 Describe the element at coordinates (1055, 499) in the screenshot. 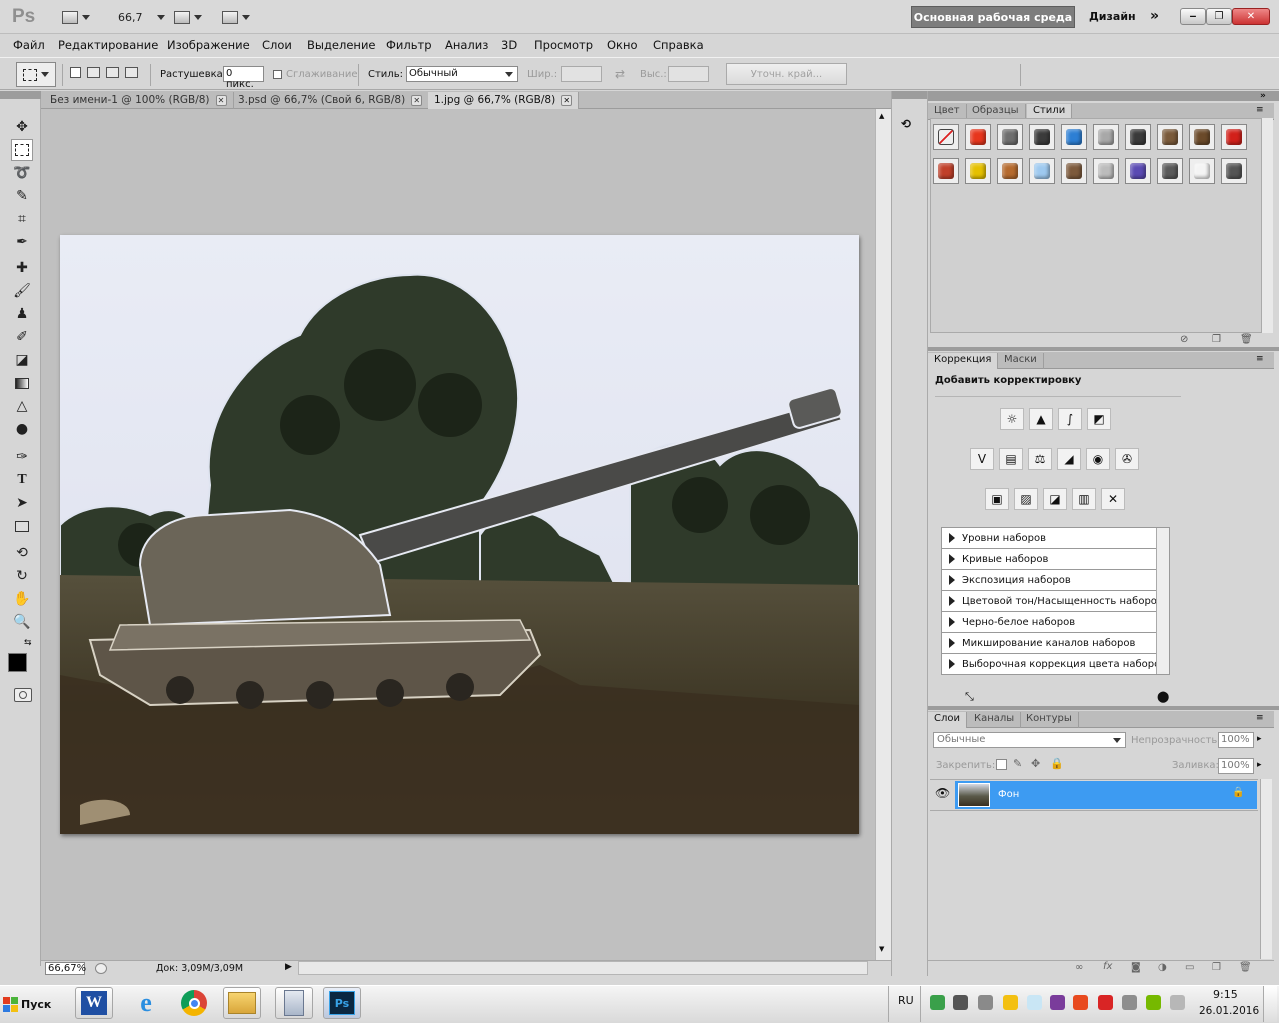

I see `threshold-icon: ◪` at that location.